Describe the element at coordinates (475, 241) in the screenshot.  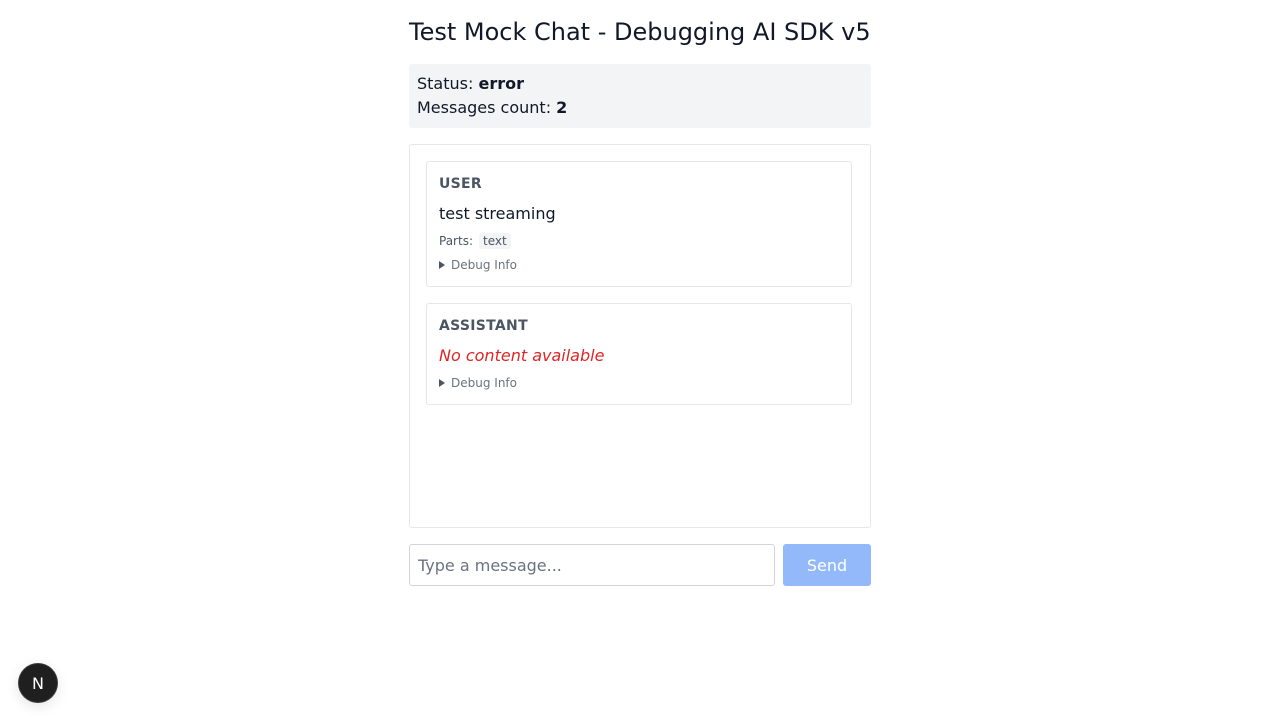
I see `message-parts: Parts: text` at that location.